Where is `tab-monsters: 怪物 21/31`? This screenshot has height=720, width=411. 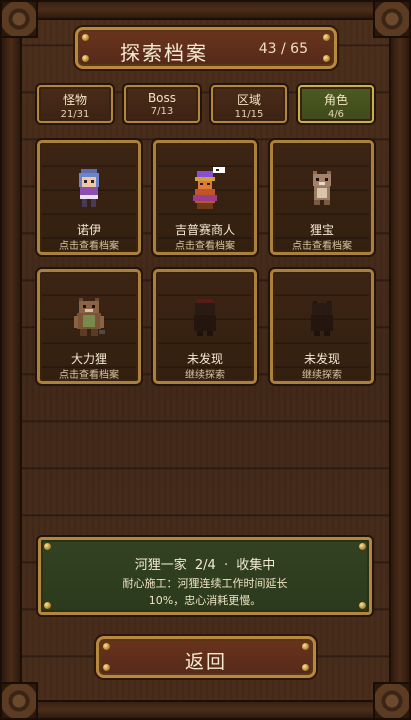 tab-monsters: 怪物 21/31 is located at coordinates (75, 104).